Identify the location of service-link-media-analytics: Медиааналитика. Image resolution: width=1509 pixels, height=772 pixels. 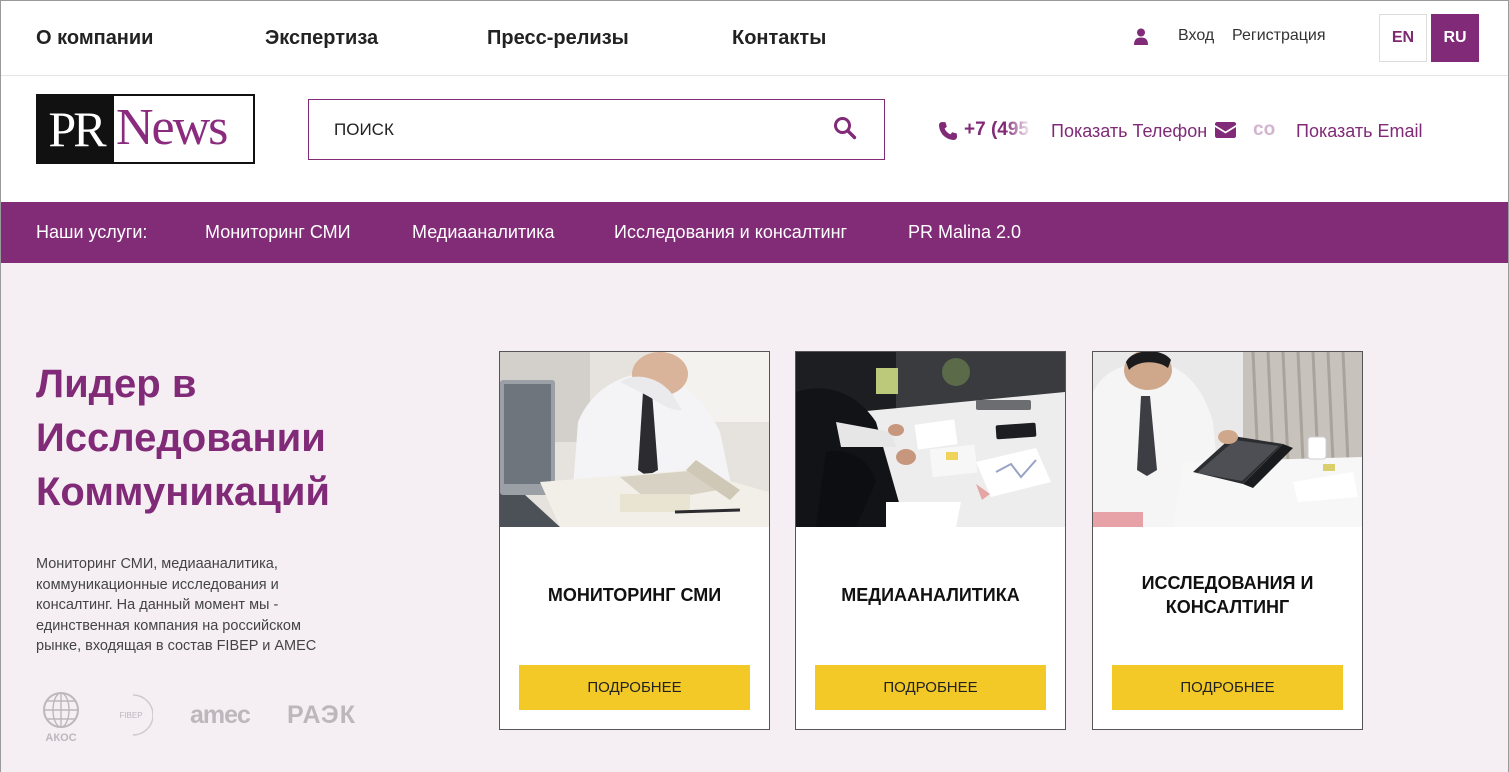
(483, 232).